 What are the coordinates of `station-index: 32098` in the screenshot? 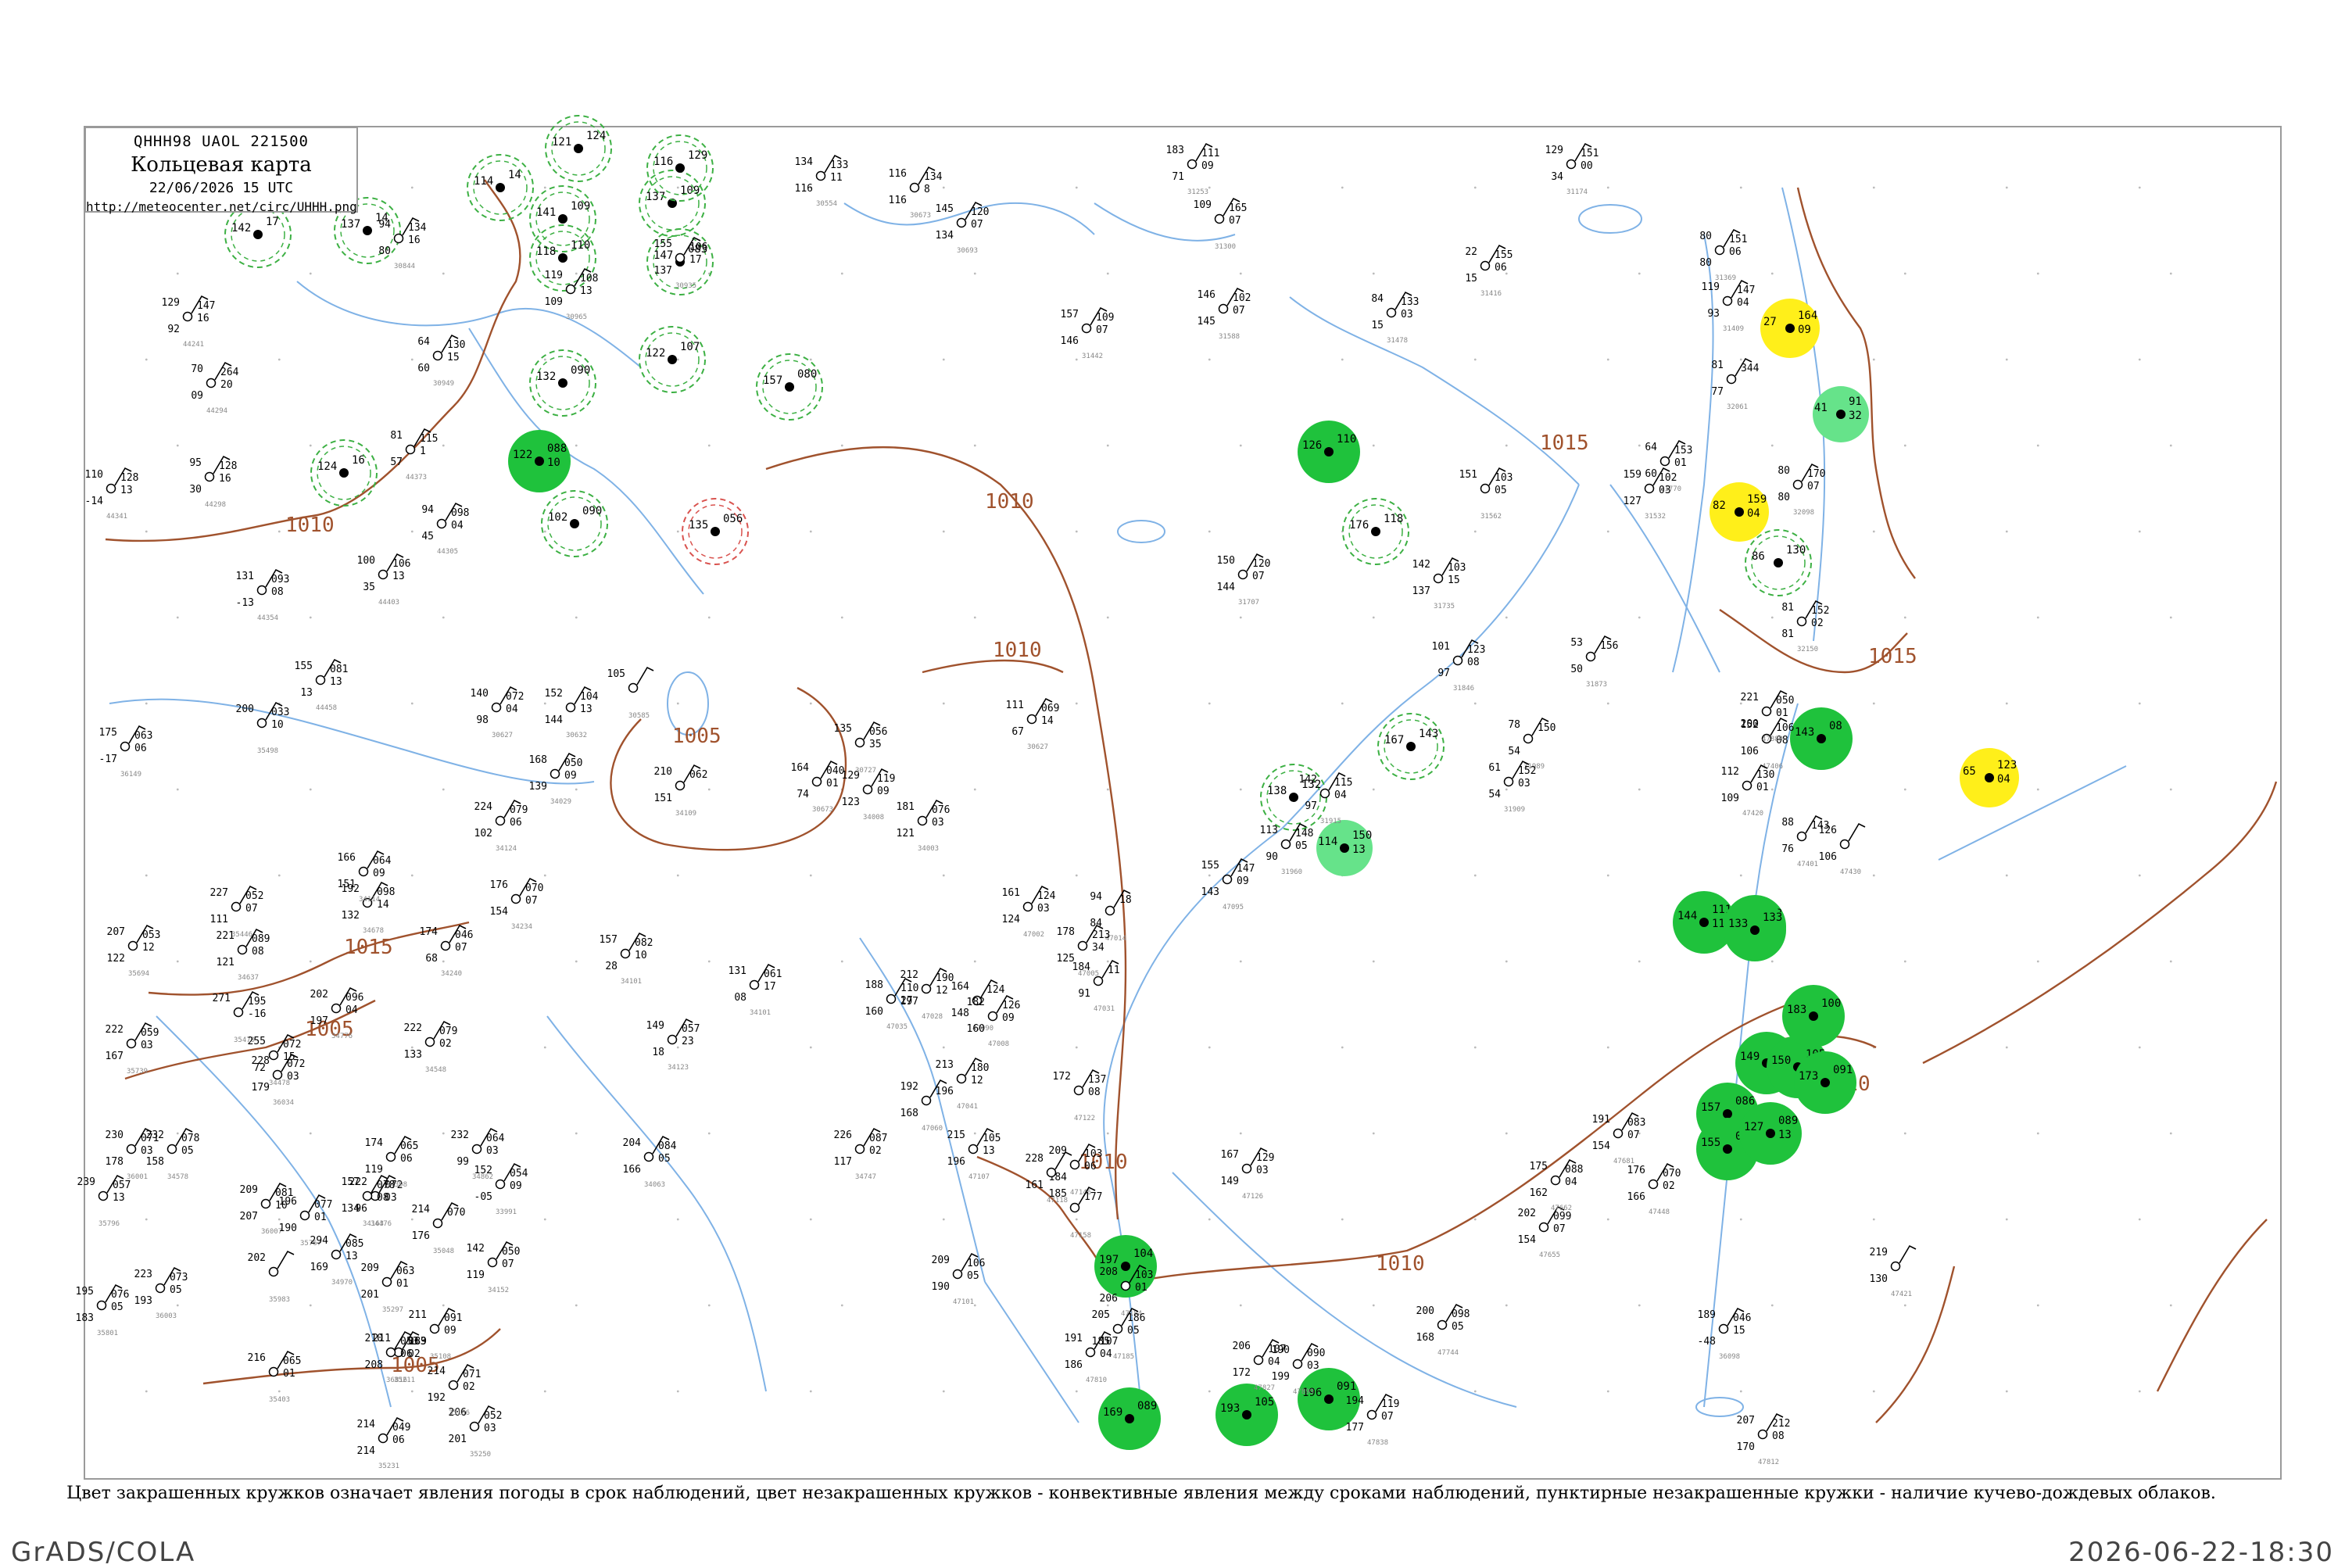 It's located at (1803, 513).